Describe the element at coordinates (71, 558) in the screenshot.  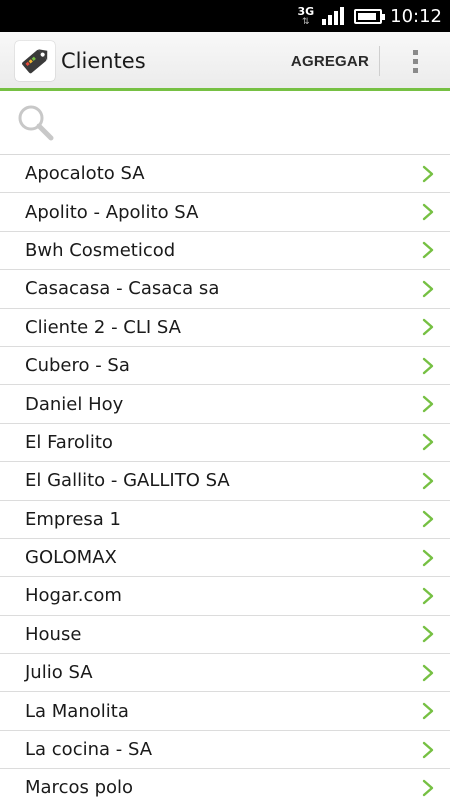
I see `client-name: GOLOMAX` at that location.